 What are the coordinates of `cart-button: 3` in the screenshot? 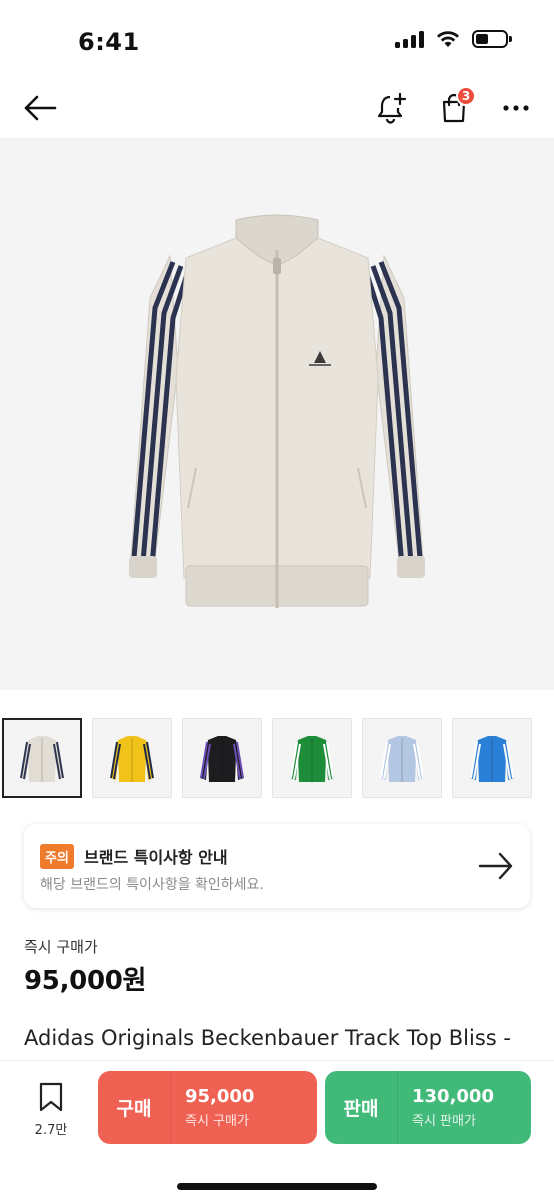 It's located at (455, 107).